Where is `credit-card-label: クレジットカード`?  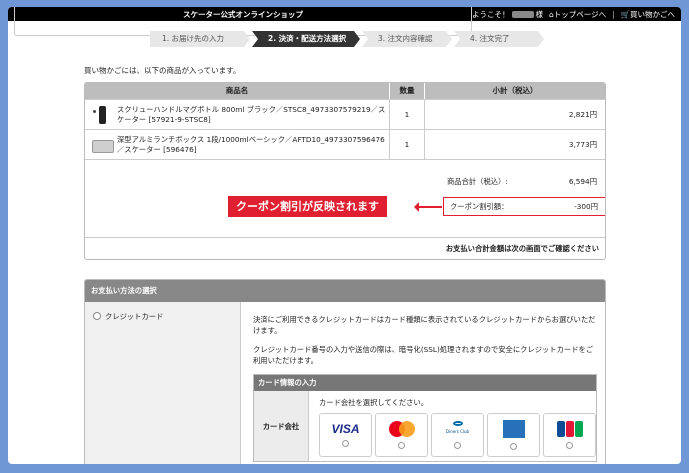 credit-card-label: クレジットカード is located at coordinates (134, 317).